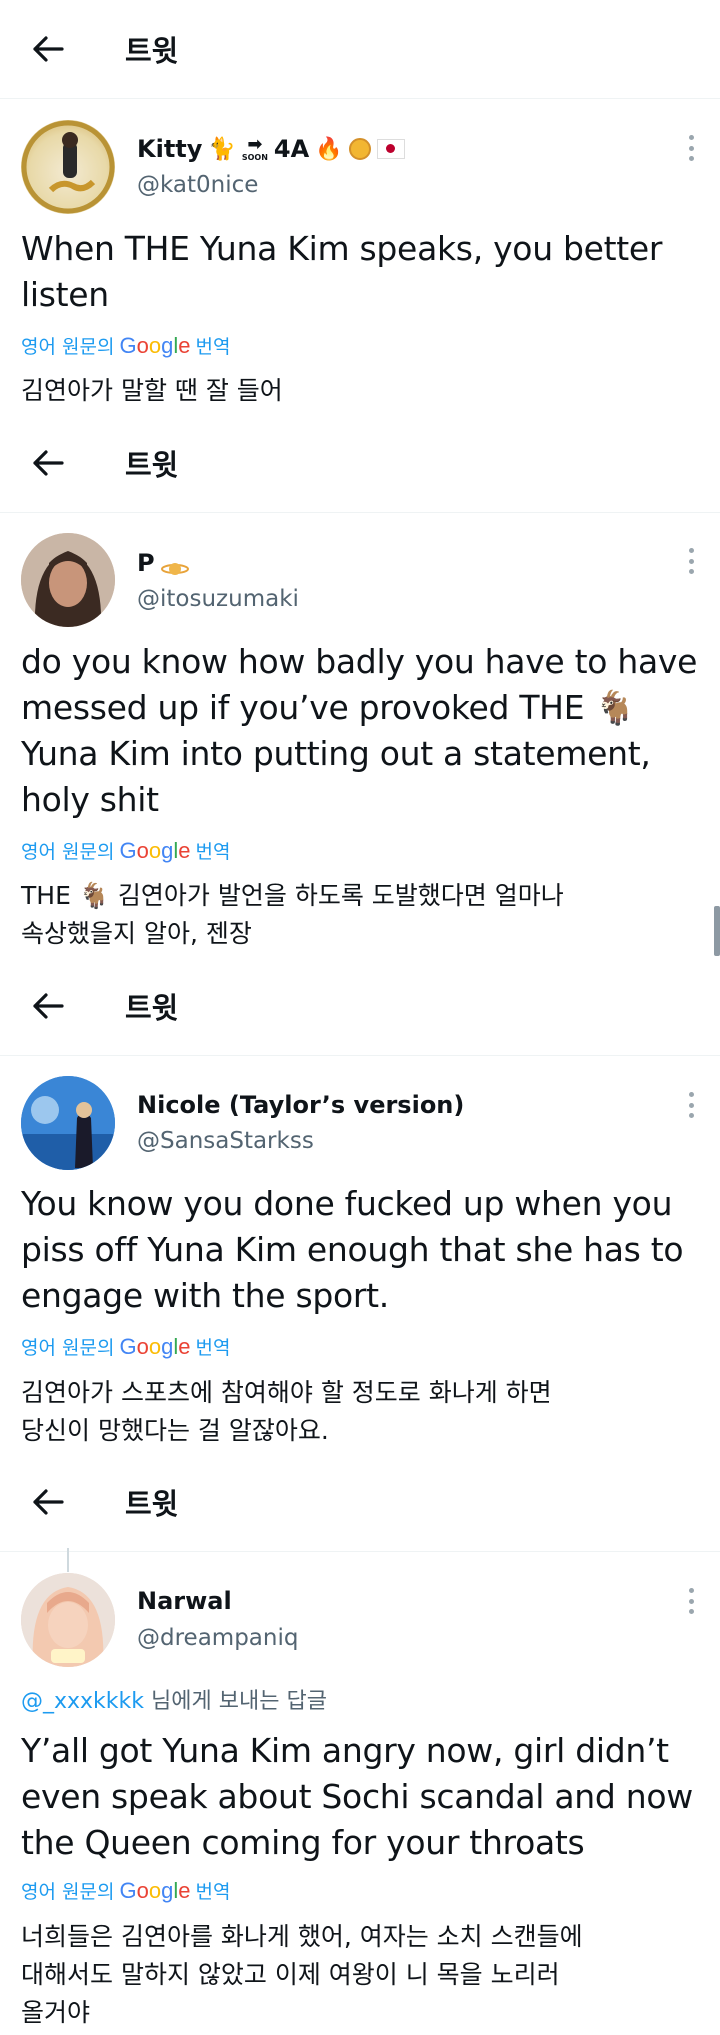  I want to click on user-name: Narwal, so click(184, 1601).